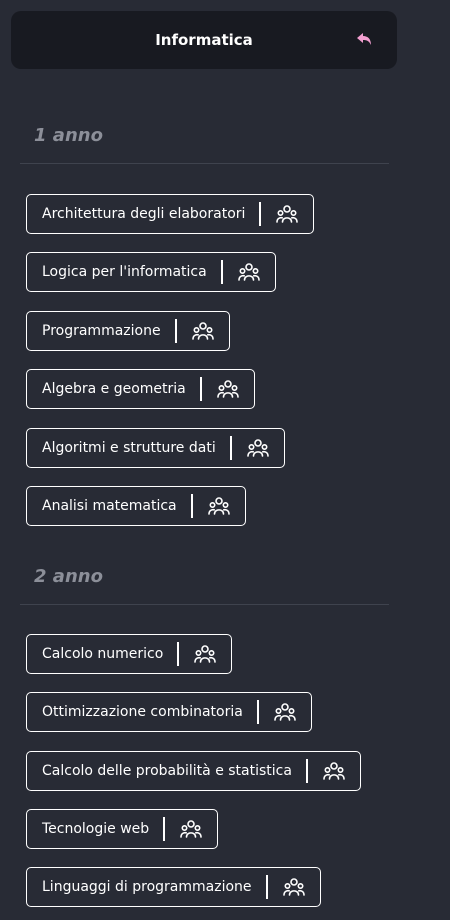 The width and height of the screenshot is (450, 920). I want to click on course-button: Architettura degli elaboratori, so click(170, 214).